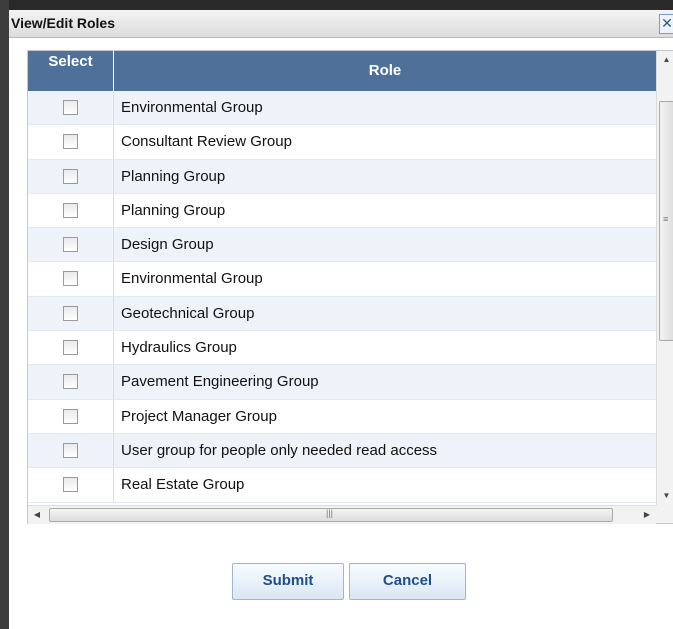 The image size is (673, 629). I want to click on vertical-scrollbar: ▲ ≡ ▼, so click(664, 278).